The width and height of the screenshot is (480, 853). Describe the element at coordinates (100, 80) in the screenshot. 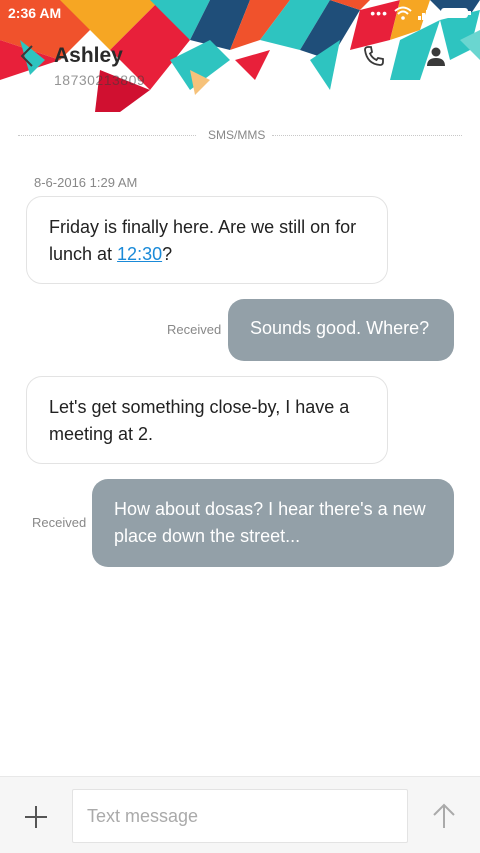

I see `contact-number: 18730213809` at that location.